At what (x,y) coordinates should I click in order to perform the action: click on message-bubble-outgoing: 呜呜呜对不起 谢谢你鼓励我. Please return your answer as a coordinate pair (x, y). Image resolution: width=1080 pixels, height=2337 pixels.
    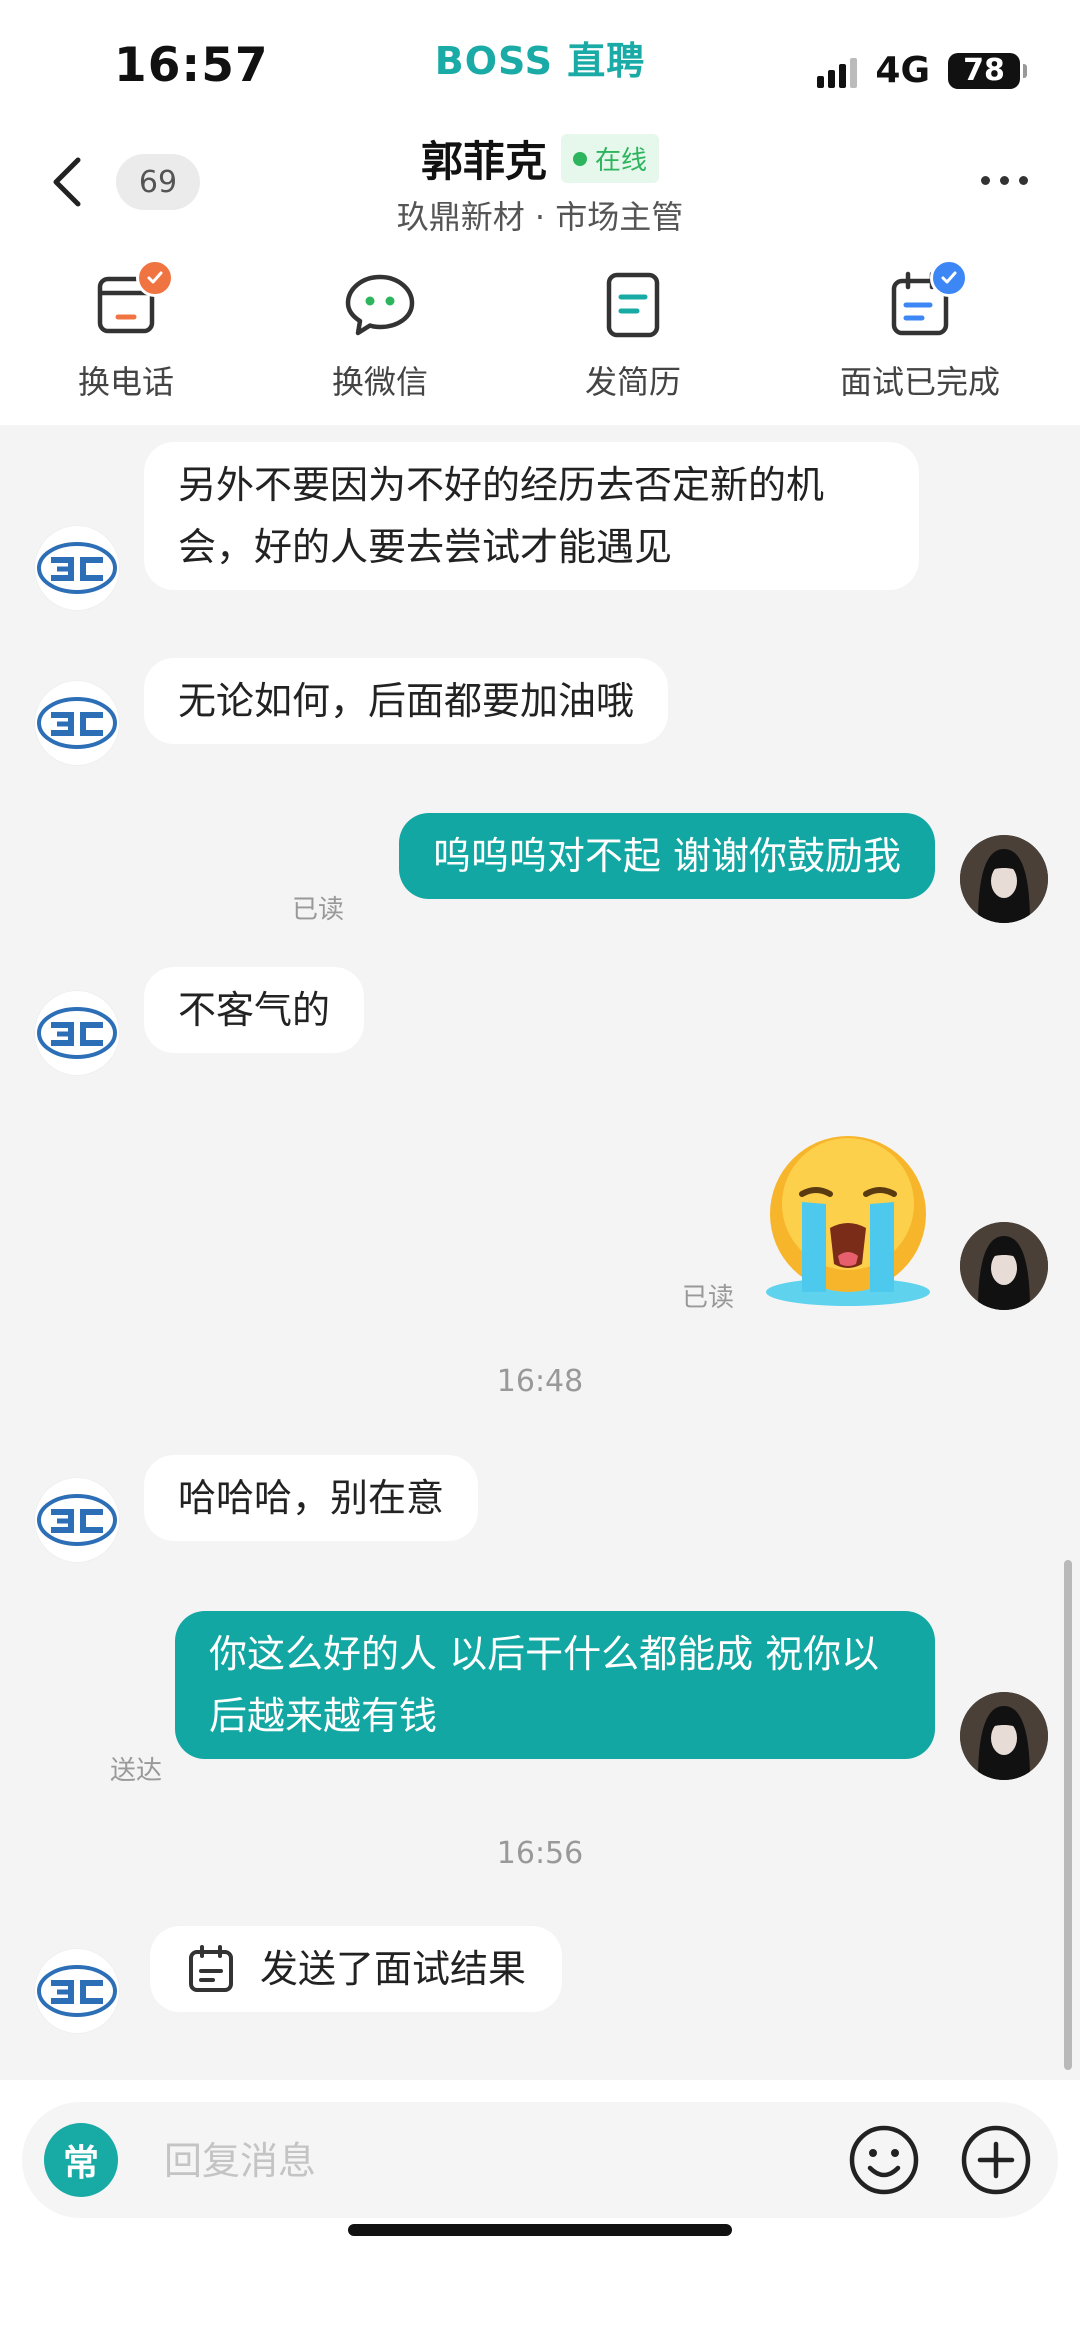
    Looking at the image, I should click on (666, 856).